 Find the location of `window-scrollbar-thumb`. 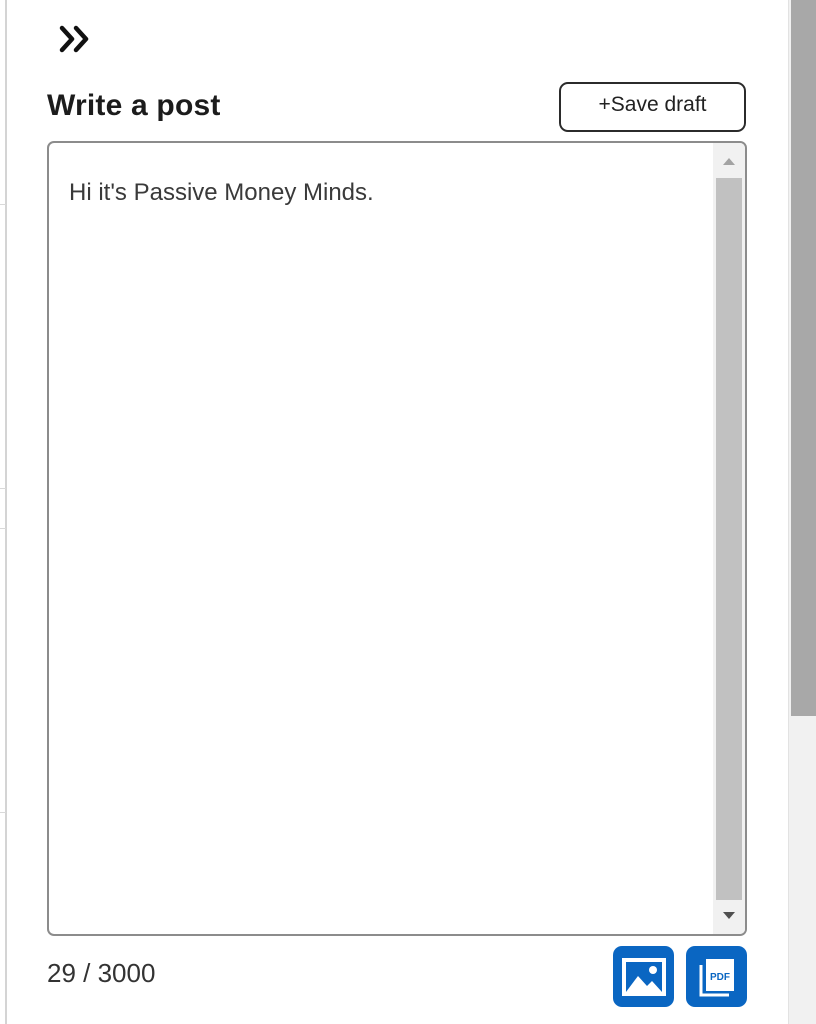

window-scrollbar-thumb is located at coordinates (803, 358).